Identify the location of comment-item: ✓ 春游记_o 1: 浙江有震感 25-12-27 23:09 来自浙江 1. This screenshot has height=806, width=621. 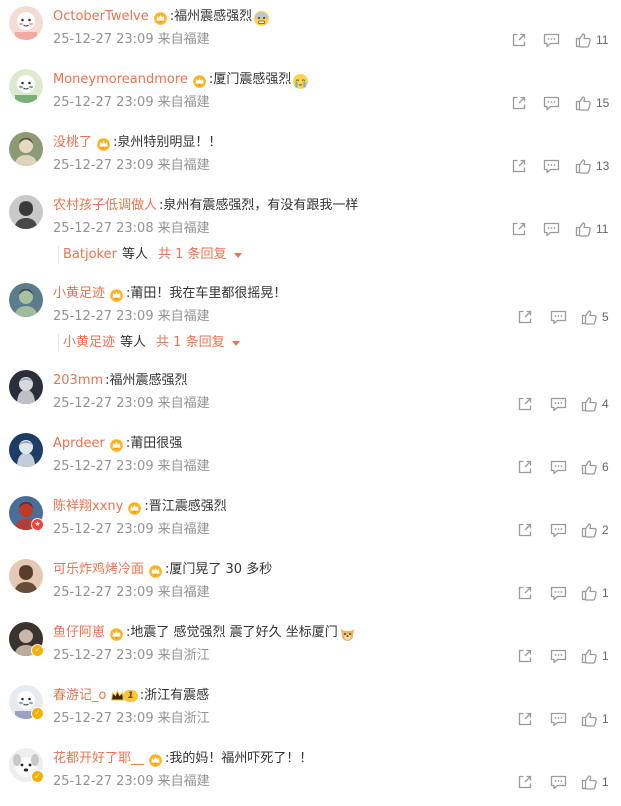
(310, 710).